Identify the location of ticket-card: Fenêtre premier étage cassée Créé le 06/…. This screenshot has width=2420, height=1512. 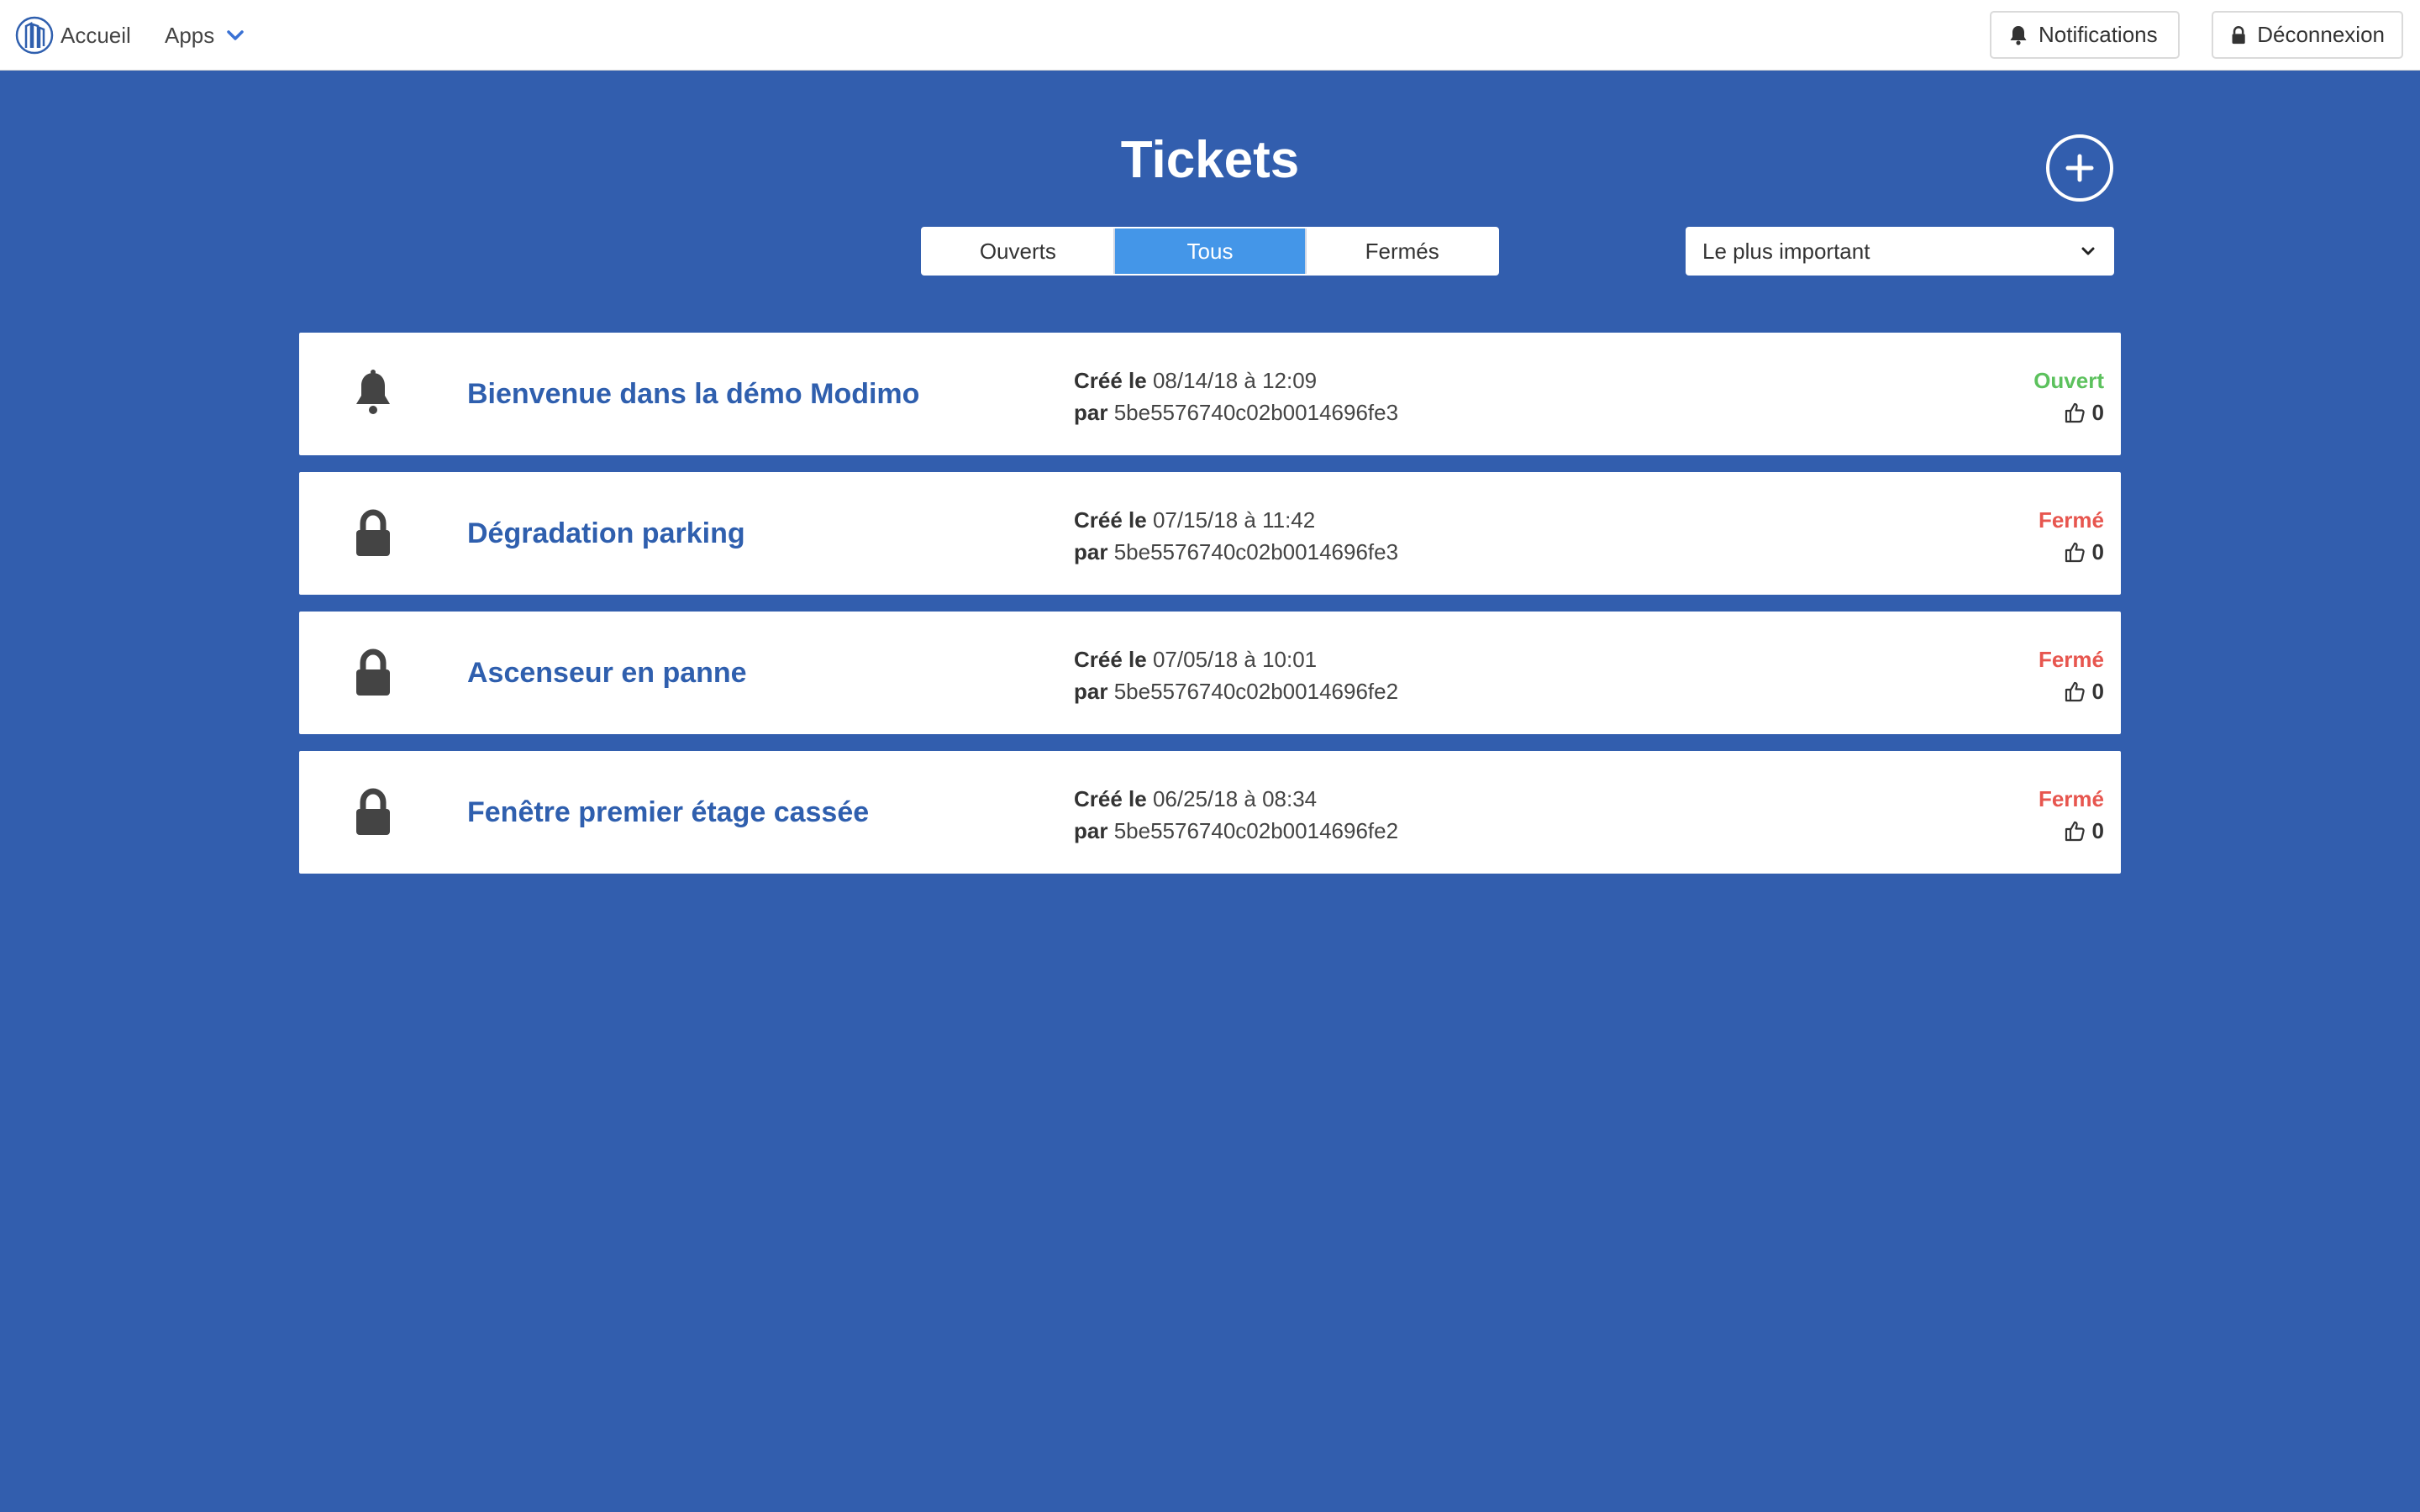
(1210, 812).